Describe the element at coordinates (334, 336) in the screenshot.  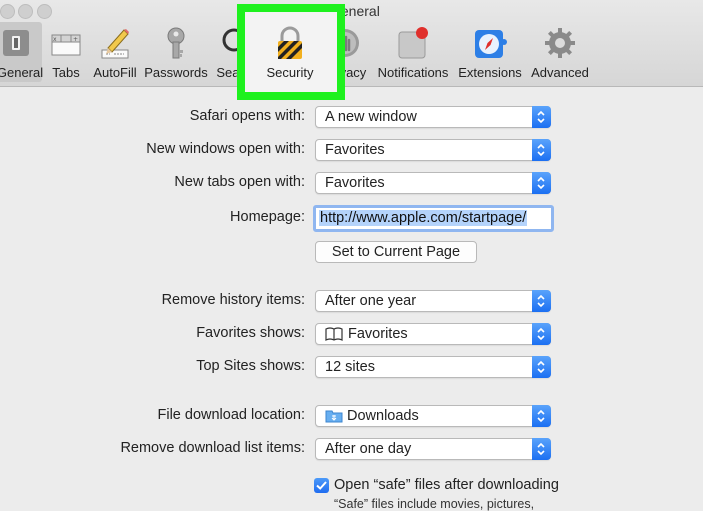
I see `book-icon` at that location.